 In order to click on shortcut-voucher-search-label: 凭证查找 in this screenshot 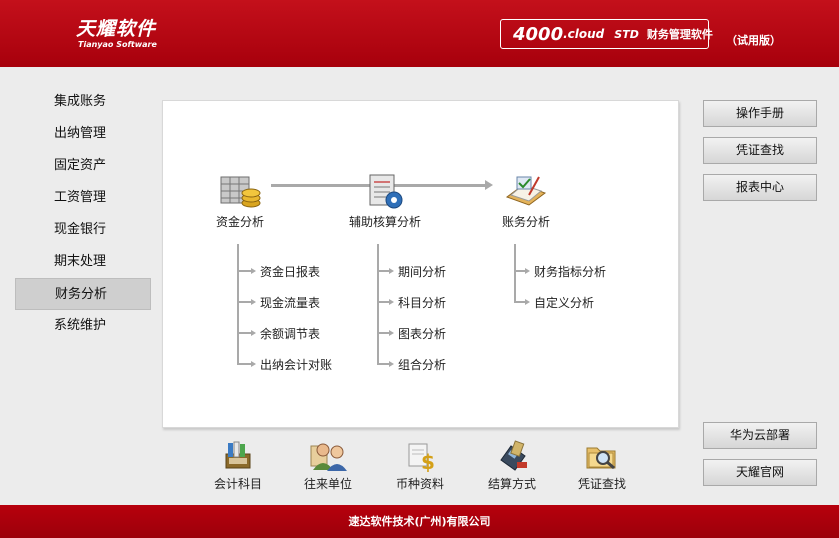, I will do `click(601, 484)`.